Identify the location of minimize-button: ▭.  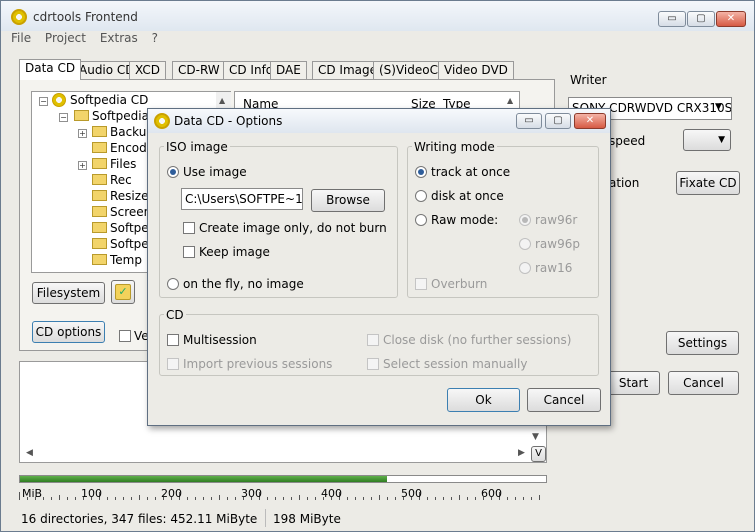
(672, 19).